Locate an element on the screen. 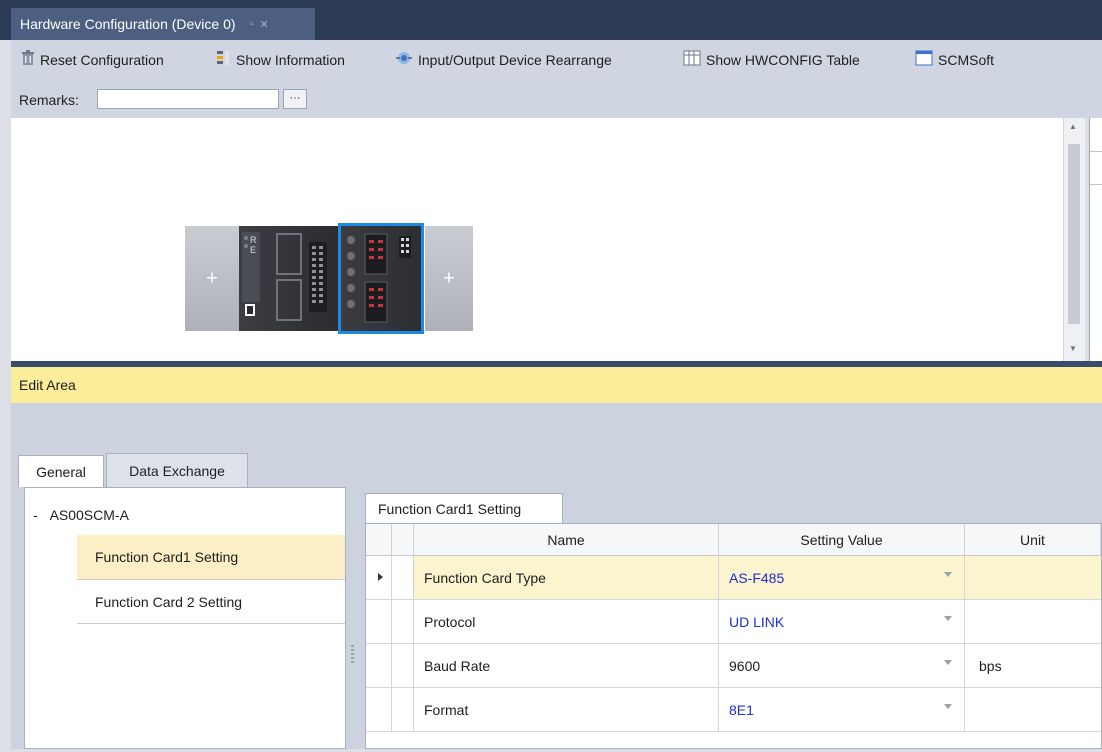 The width and height of the screenshot is (1102, 752). show-hwconfig-table-button: Show HWCONFIG Table is located at coordinates (771, 59).